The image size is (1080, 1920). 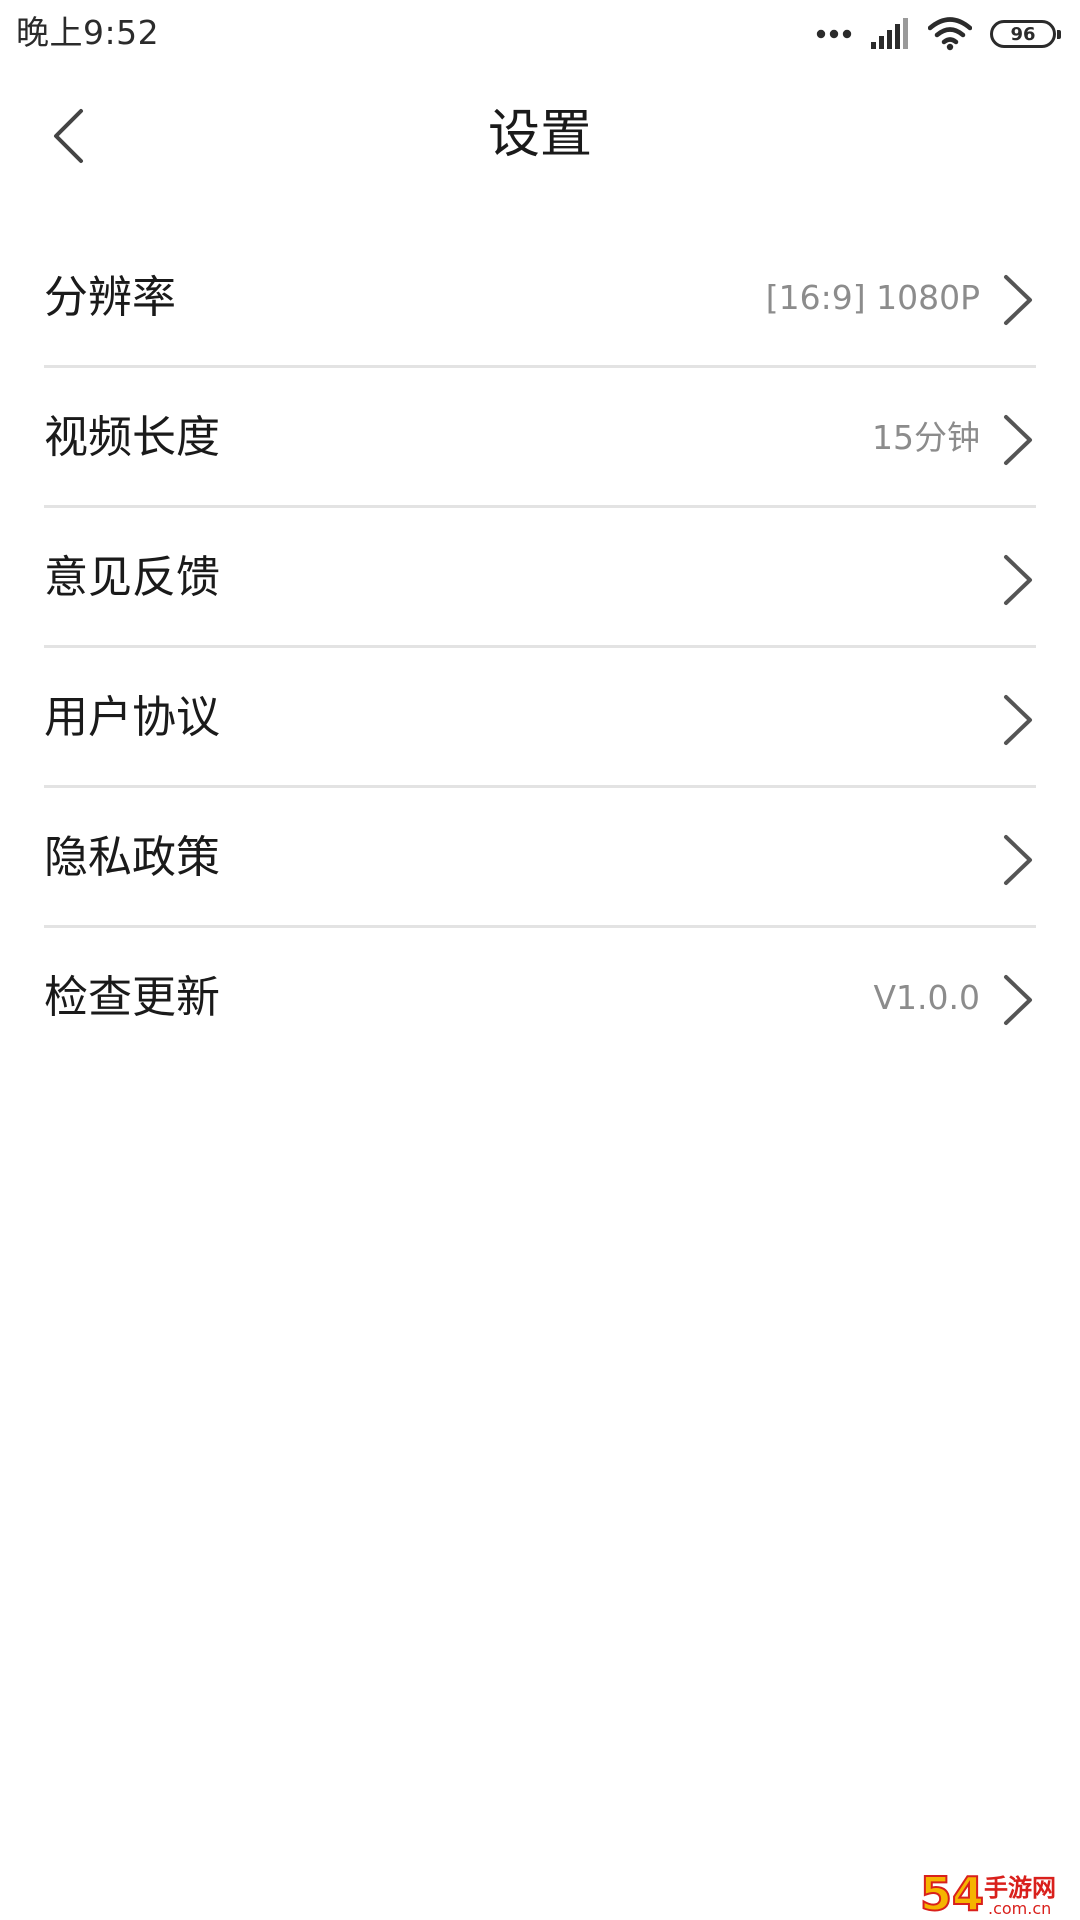 I want to click on signal-icon, so click(x=889, y=33).